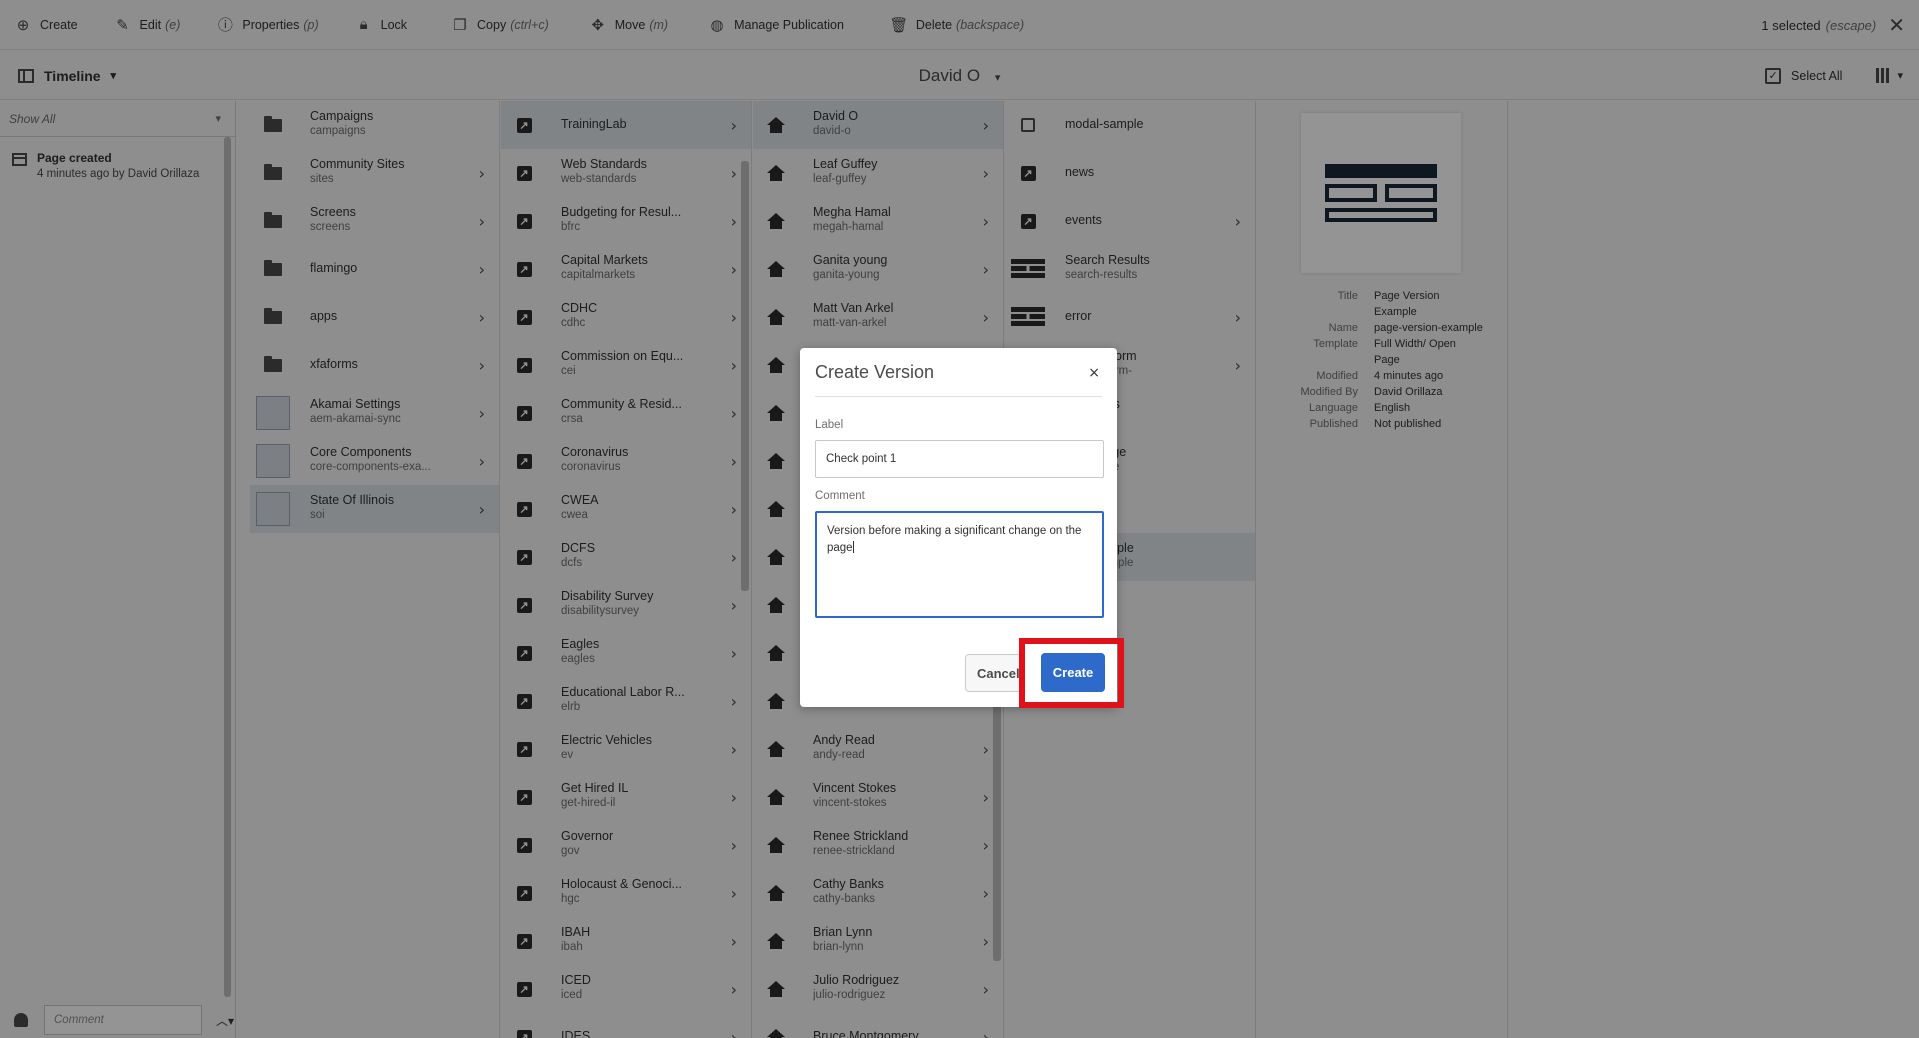  I want to click on comment-field-label: Comment, so click(840, 496).